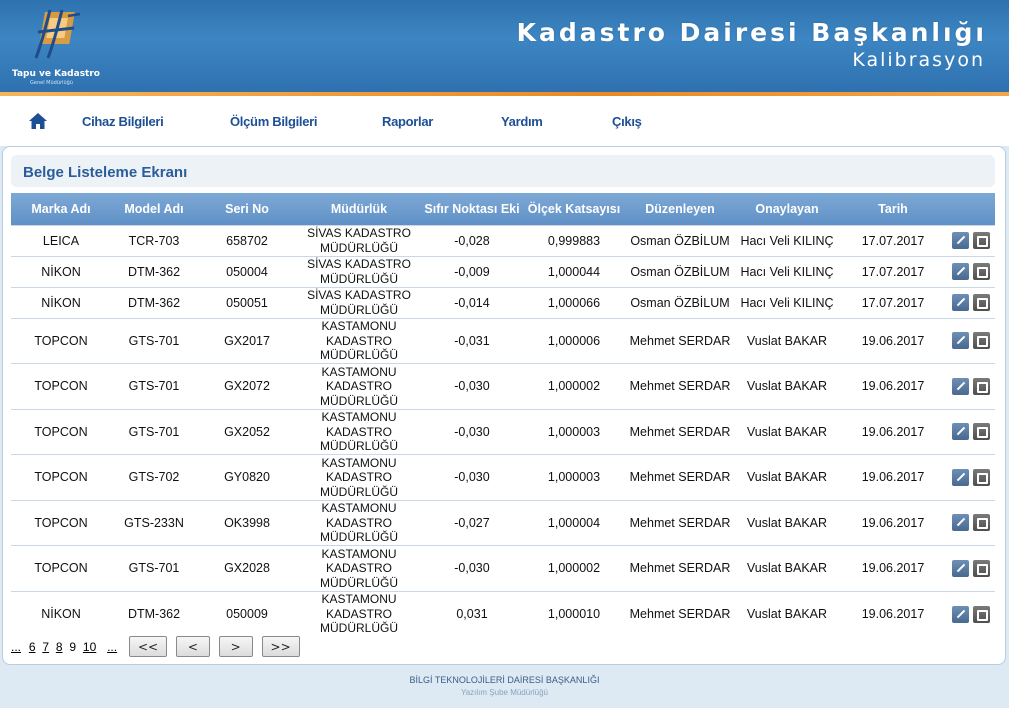  I want to click on table-cell: GX2052, so click(247, 431).